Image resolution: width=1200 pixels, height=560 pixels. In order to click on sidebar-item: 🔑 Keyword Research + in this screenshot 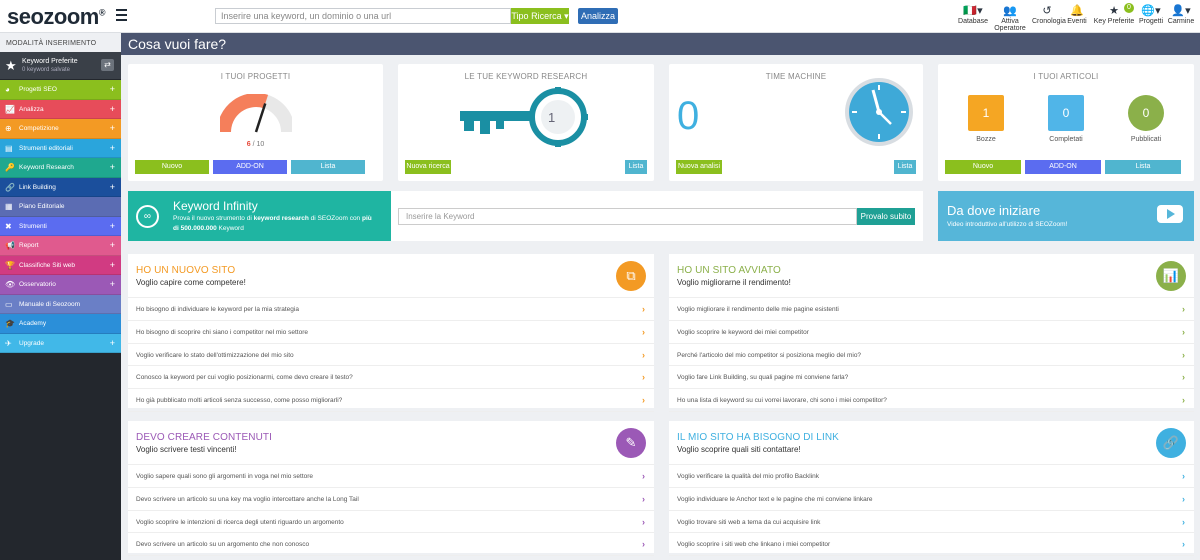, I will do `click(60, 168)`.